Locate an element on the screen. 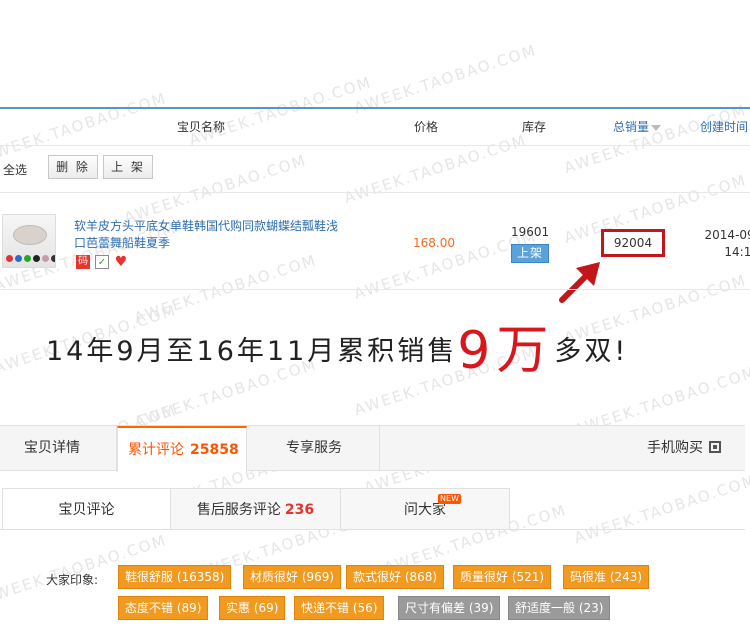 Image resolution: width=750 pixels, height=644 pixels. shoe-image is located at coordinates (30, 235).